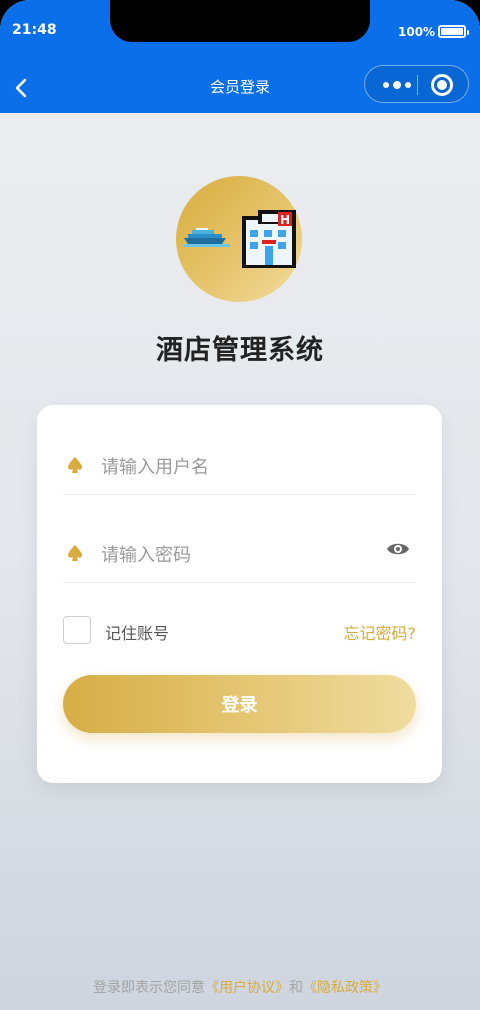  Describe the element at coordinates (397, 85) in the screenshot. I see `more-dots-icon` at that location.